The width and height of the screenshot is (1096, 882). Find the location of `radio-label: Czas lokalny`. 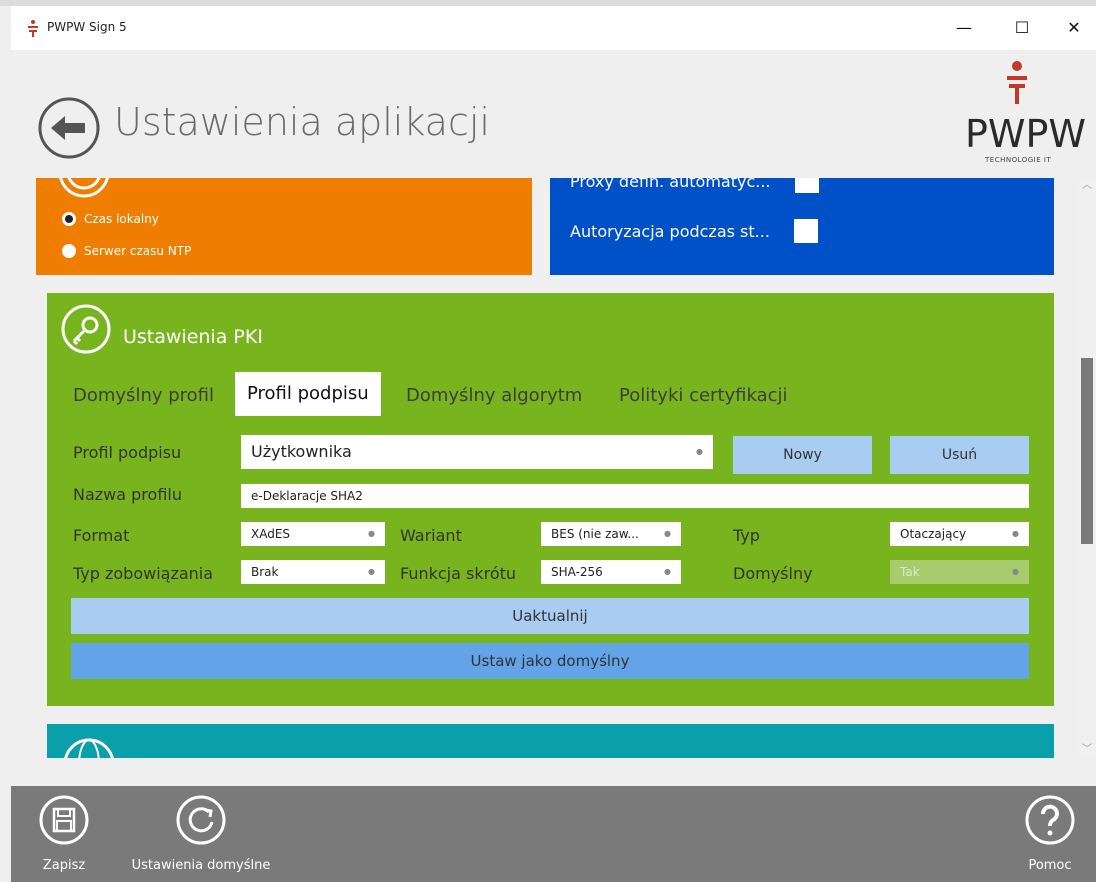

radio-label: Czas lokalny is located at coordinates (121, 219).